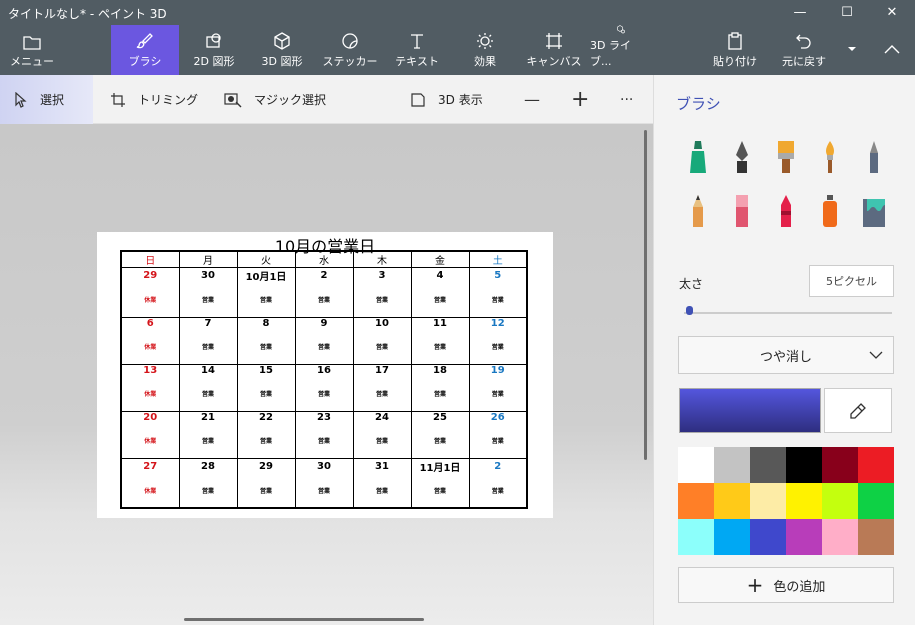 This screenshot has height=625, width=915. I want to click on finish-dropdown: つや消し, so click(786, 355).